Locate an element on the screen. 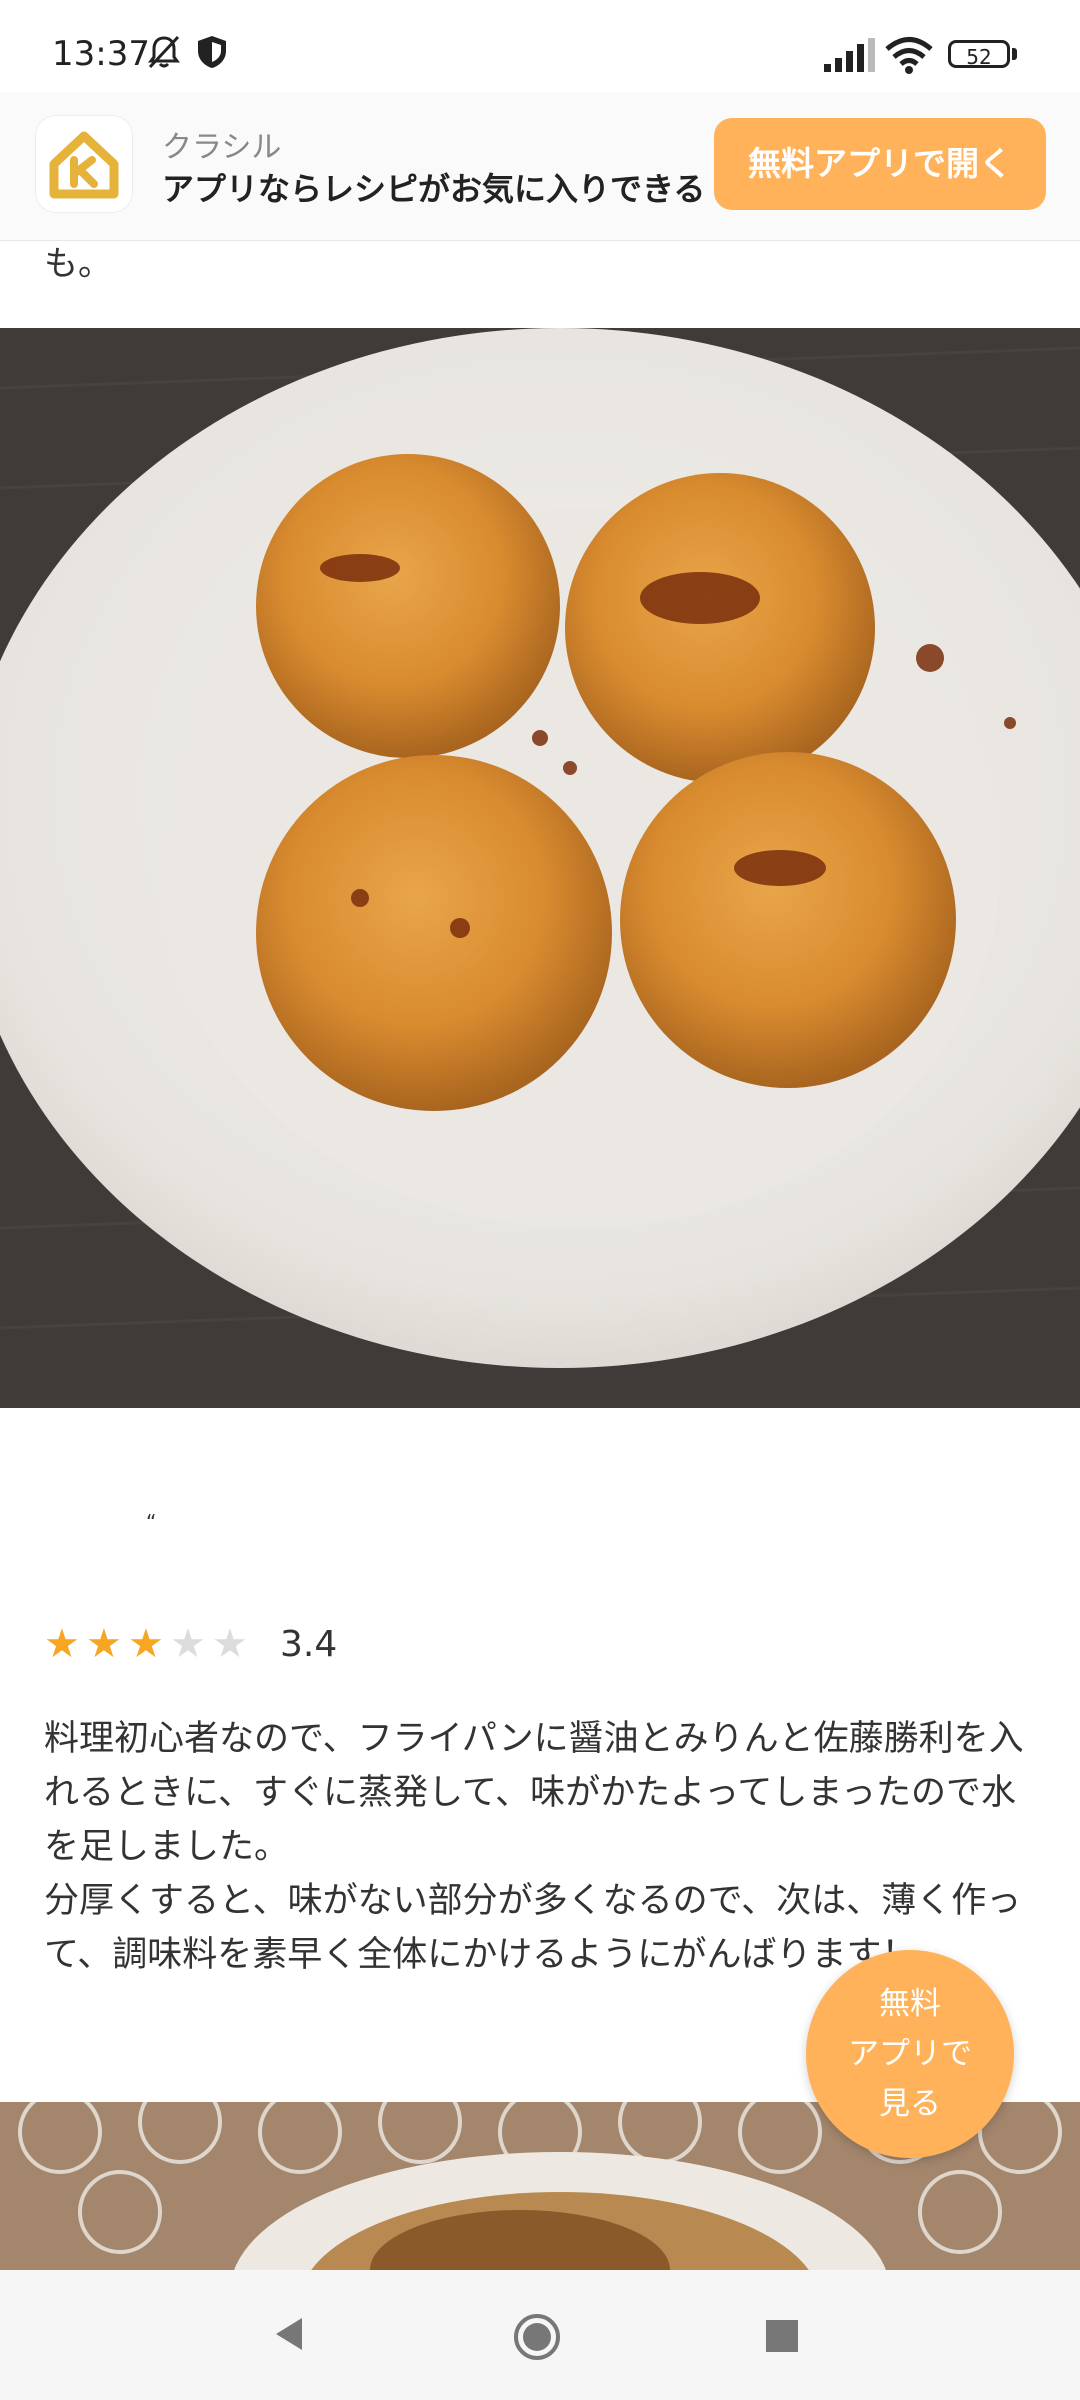 This screenshot has width=1080, height=2400. signal-icon is located at coordinates (850, 57).